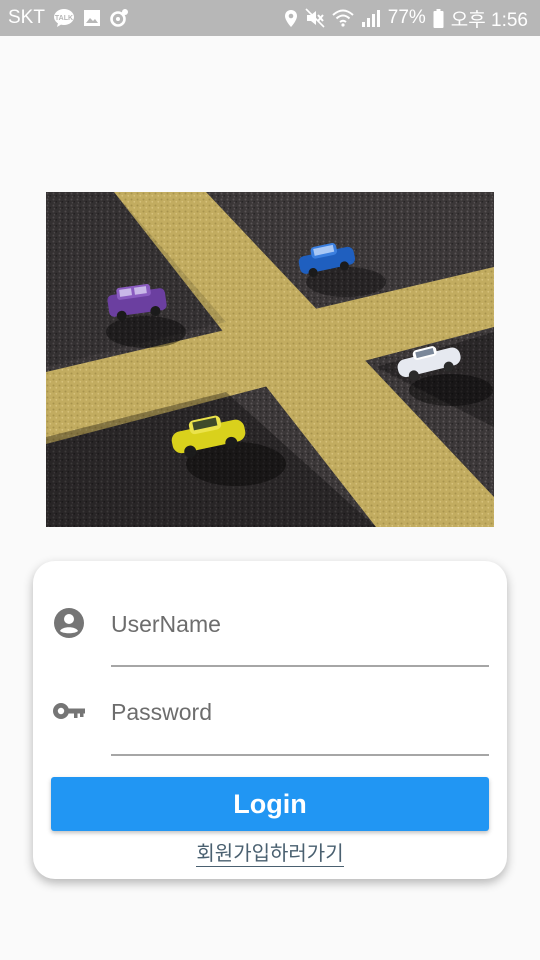 The width and height of the screenshot is (540, 960). What do you see at coordinates (69, 623) in the screenshot?
I see `account-circle-icon` at bounding box center [69, 623].